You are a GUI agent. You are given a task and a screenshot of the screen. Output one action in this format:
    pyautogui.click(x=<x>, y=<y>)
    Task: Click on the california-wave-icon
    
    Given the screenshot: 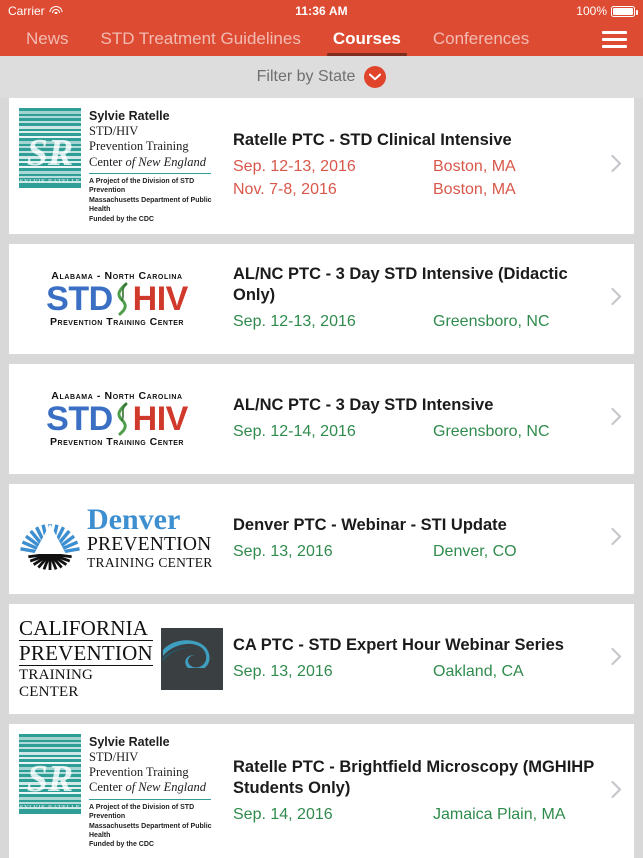 What is the action you would take?
    pyautogui.click(x=191, y=658)
    